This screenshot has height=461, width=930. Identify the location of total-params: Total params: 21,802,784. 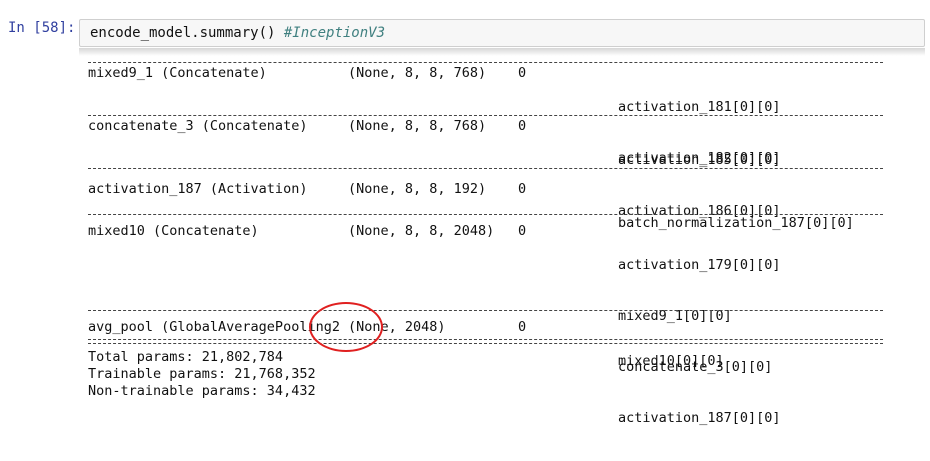
(186, 357).